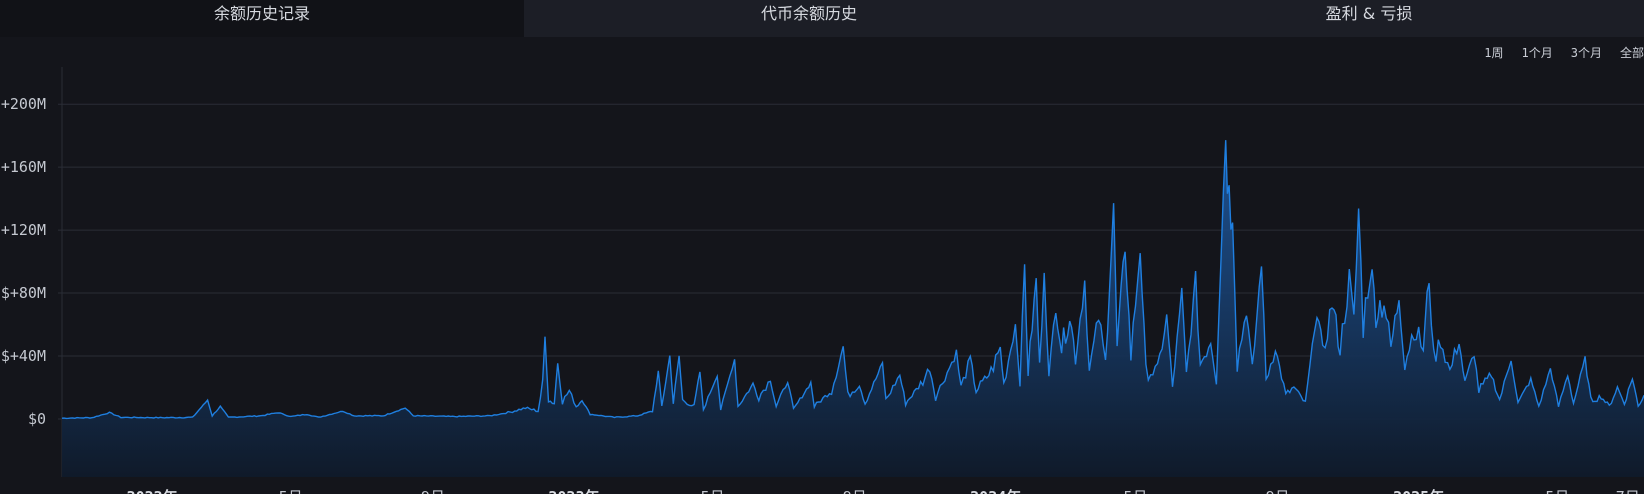  I want to click on tab-balance-history: 余额历史记录, so click(262, 18).